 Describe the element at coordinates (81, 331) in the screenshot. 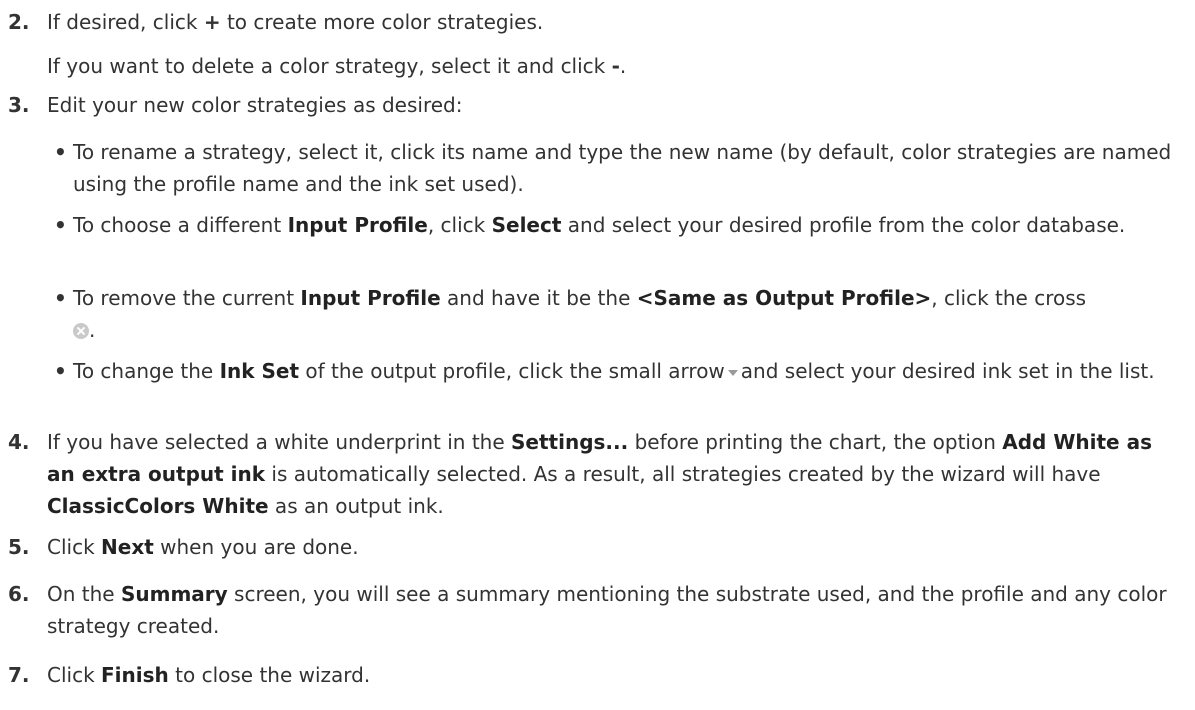

I see `cross-circle-icon` at that location.